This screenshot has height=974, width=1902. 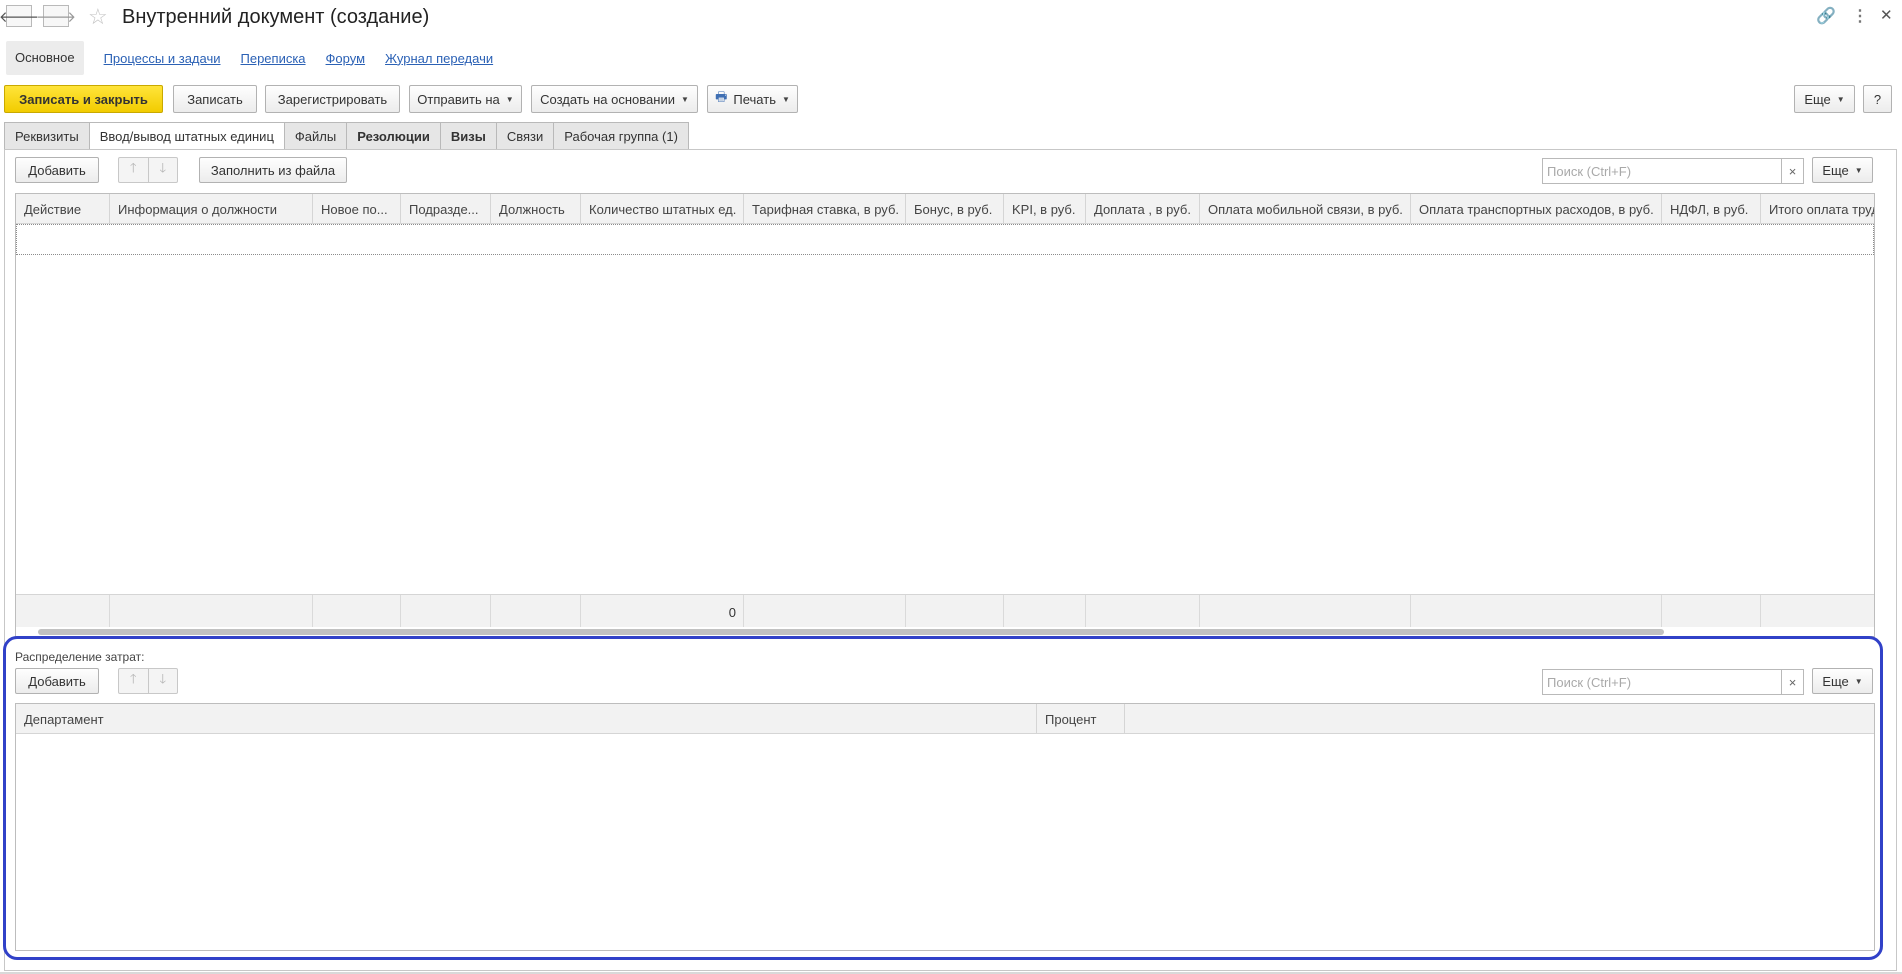 I want to click on register-button: Зарегистрировать, so click(x=332, y=99).